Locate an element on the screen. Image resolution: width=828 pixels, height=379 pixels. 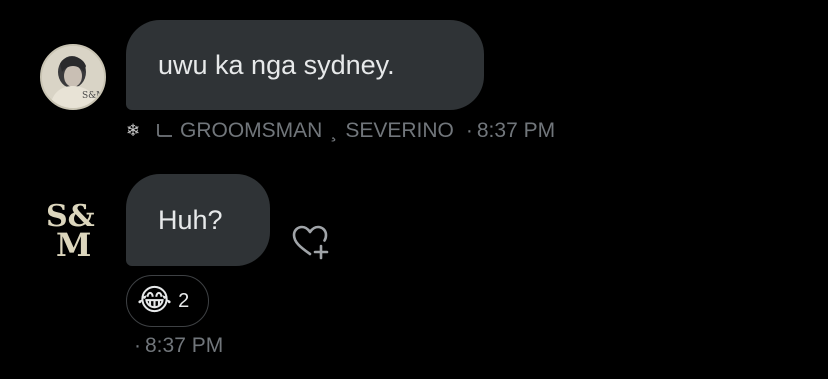
sm-logo: S& M is located at coordinates (70, 231).